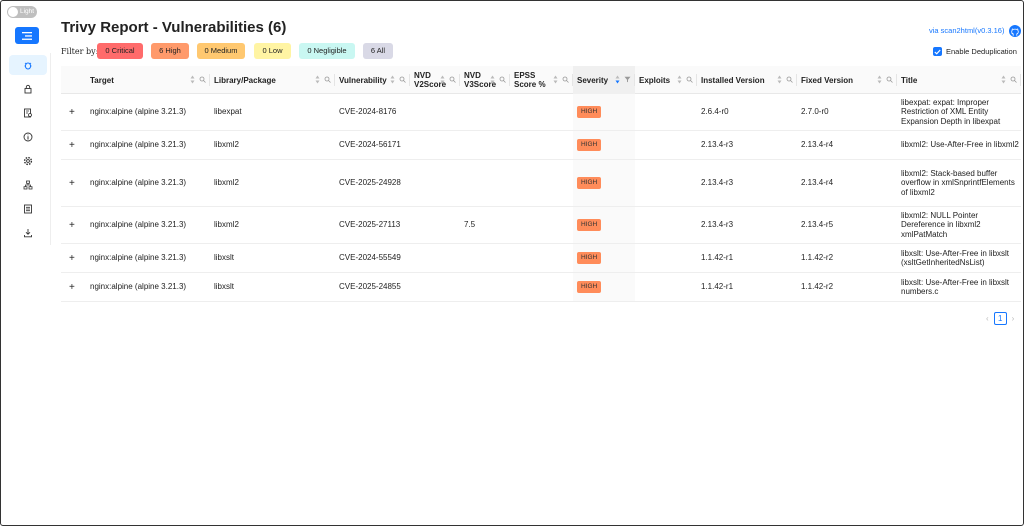  I want to click on sidebar-item-secrets, so click(28, 89).